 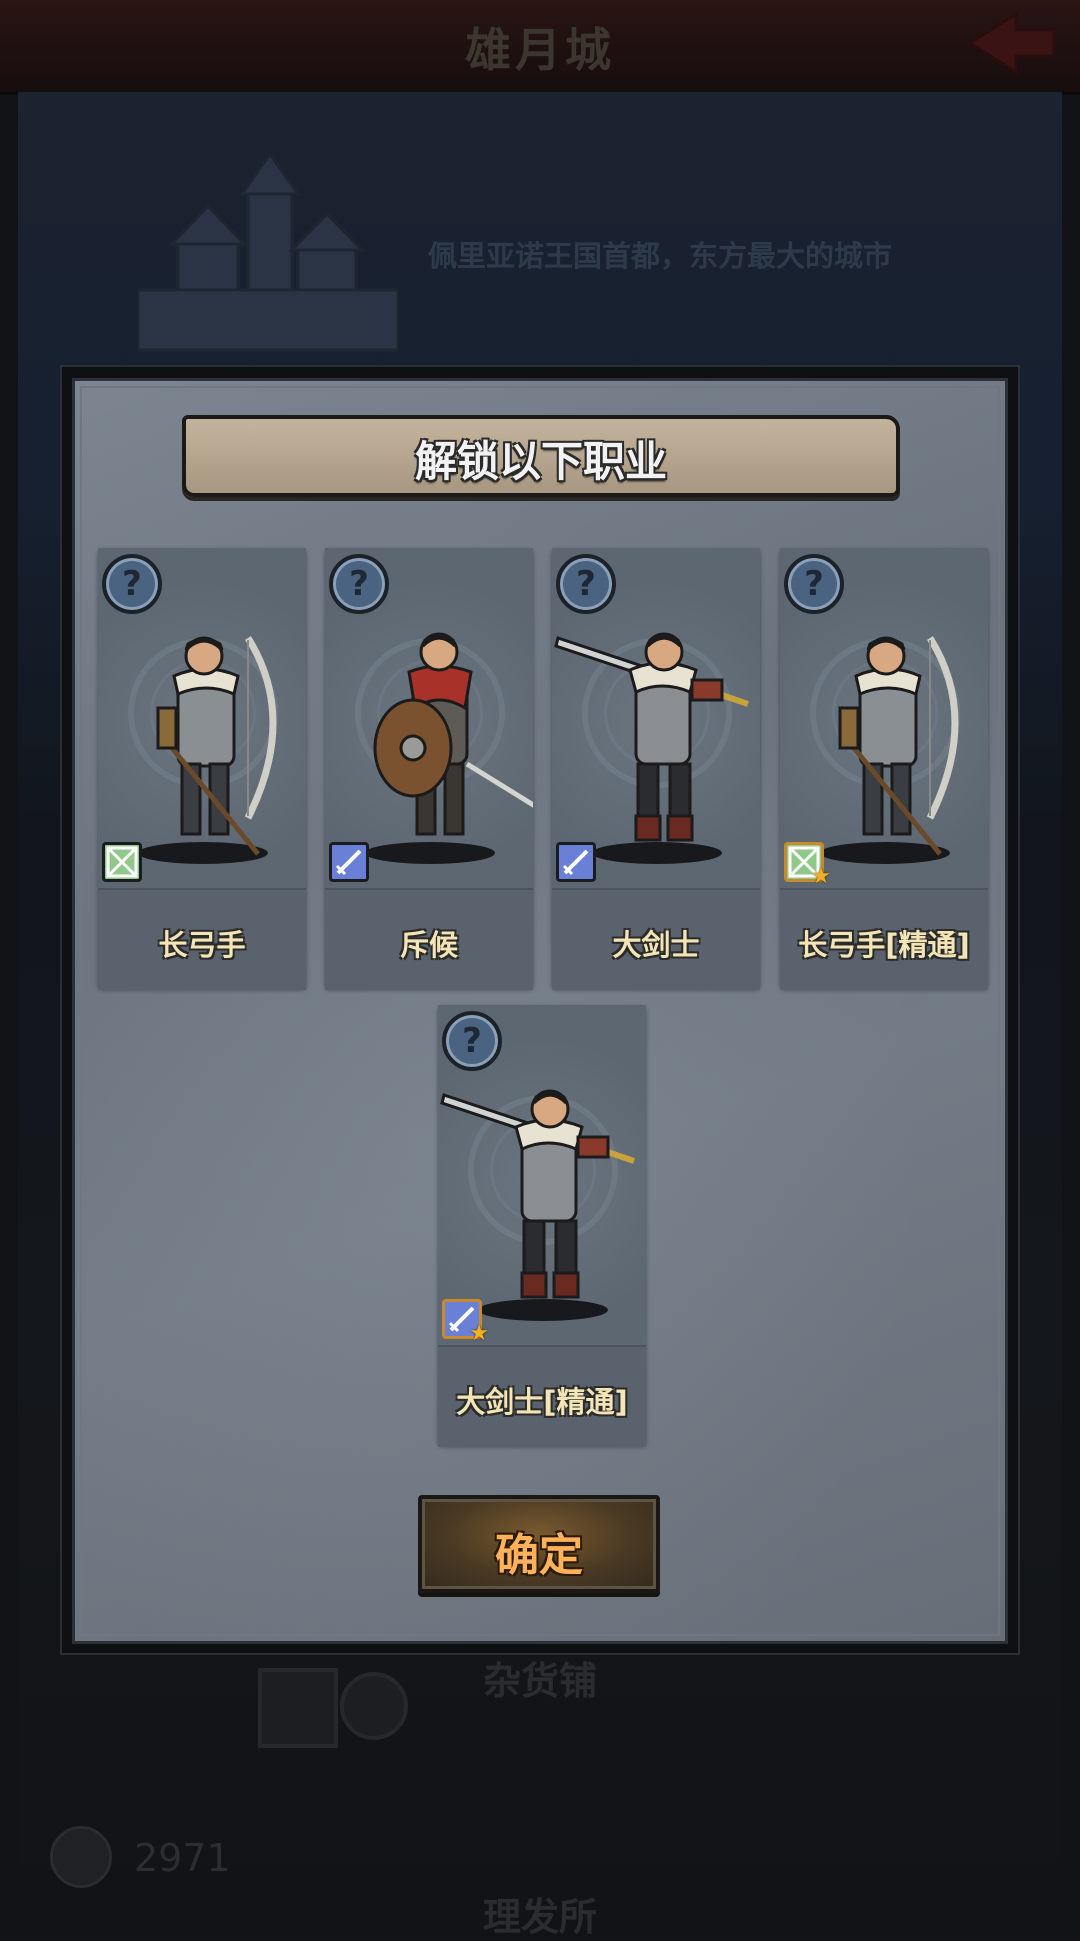 I want to click on city-title: 雄月城, so click(x=540, y=50).